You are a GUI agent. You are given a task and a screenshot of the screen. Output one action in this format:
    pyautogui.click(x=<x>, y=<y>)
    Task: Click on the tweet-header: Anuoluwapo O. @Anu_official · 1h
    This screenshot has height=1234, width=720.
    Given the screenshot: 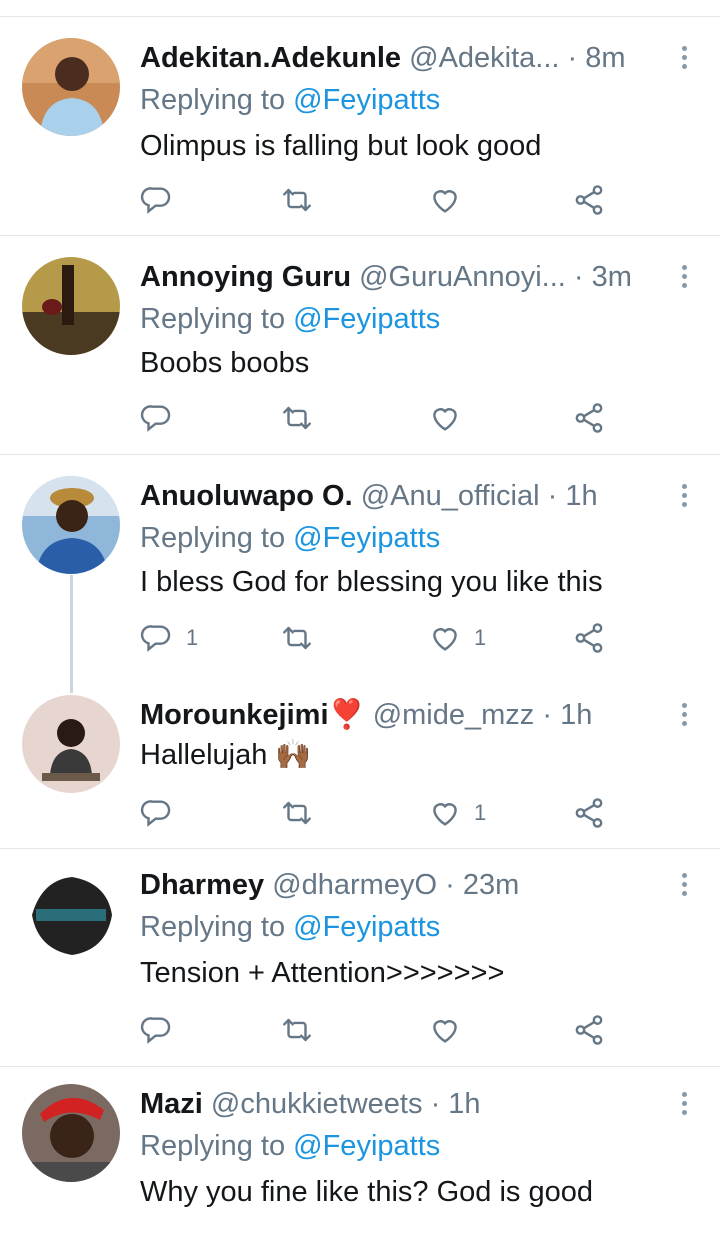 What is the action you would take?
    pyautogui.click(x=400, y=496)
    